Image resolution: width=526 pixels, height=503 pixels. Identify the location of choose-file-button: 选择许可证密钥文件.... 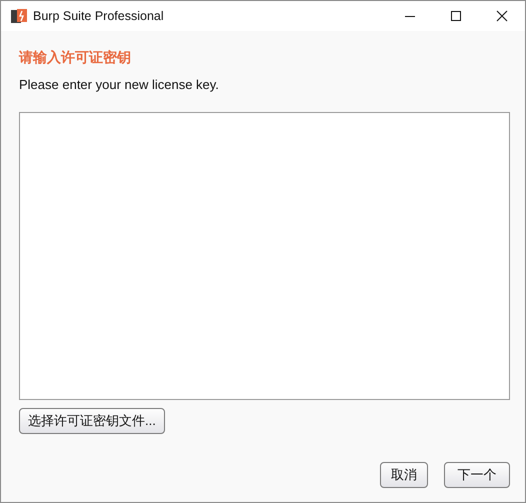
(92, 421).